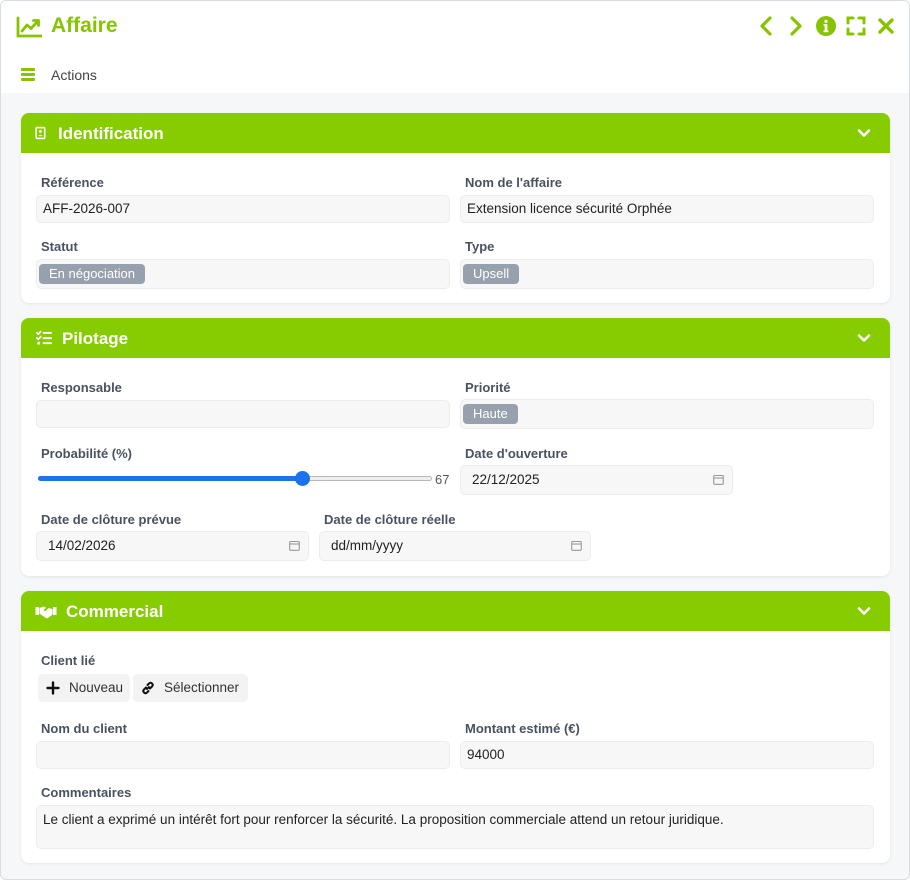 The width and height of the screenshot is (910, 880). What do you see at coordinates (455, 73) in the screenshot?
I see `actions-bar: Actions` at bounding box center [455, 73].